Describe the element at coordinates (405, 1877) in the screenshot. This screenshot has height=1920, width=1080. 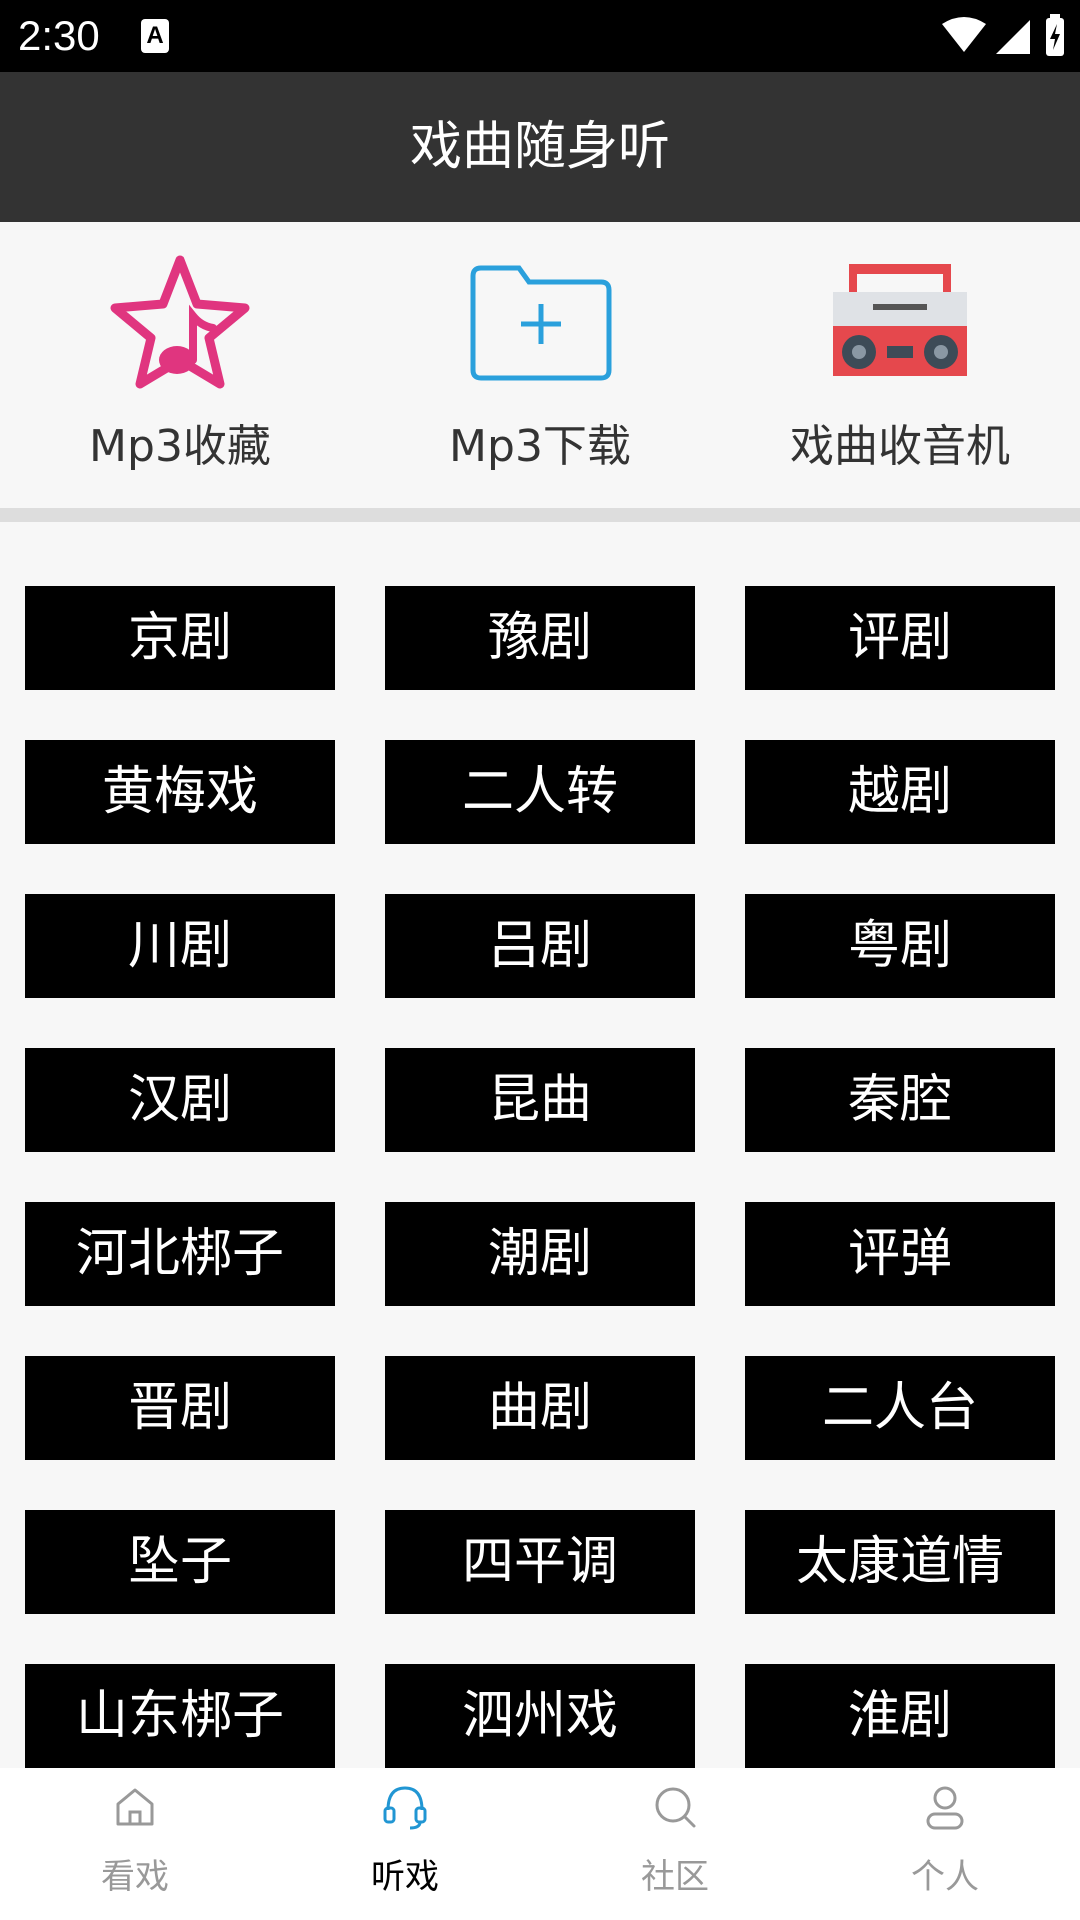
I see `nav-label-listen-opera: 听戏` at that location.